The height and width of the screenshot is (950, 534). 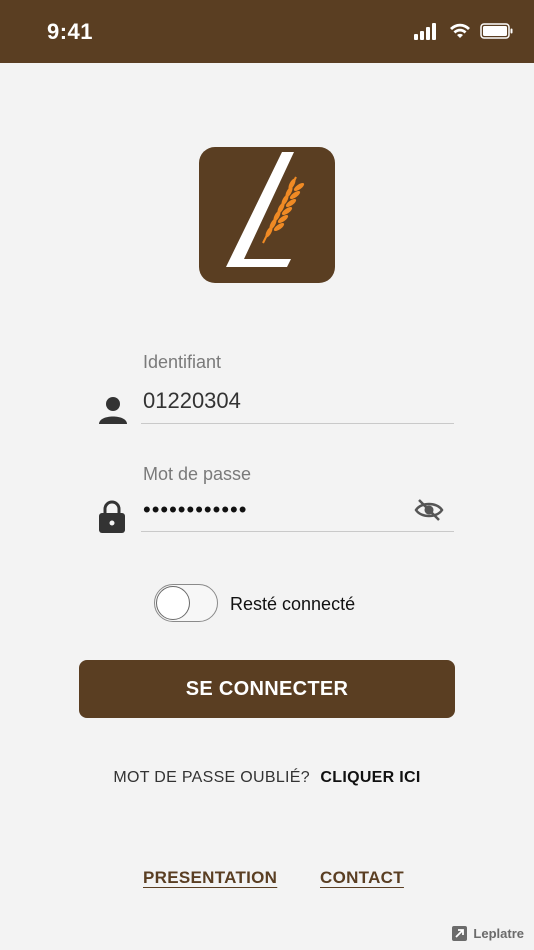 I want to click on forgot-password-row: MOT DE PASSE OUBLIÉ? CLIQUER ICI, so click(x=267, y=778).